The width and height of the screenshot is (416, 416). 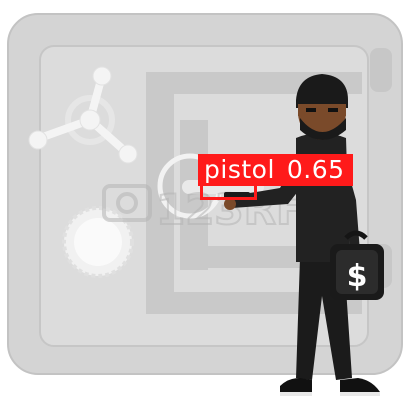 What do you see at coordinates (315, 169) in the screenshot?
I see `detection-score: 0.65` at bounding box center [315, 169].